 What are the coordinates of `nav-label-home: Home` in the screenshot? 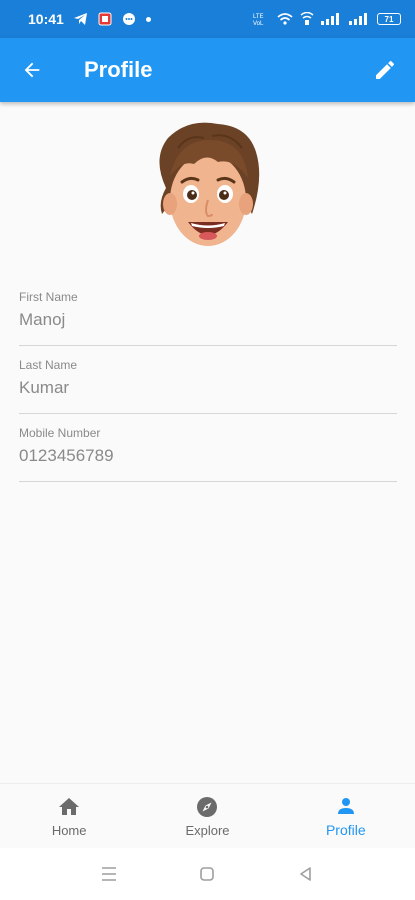 It's located at (69, 830).